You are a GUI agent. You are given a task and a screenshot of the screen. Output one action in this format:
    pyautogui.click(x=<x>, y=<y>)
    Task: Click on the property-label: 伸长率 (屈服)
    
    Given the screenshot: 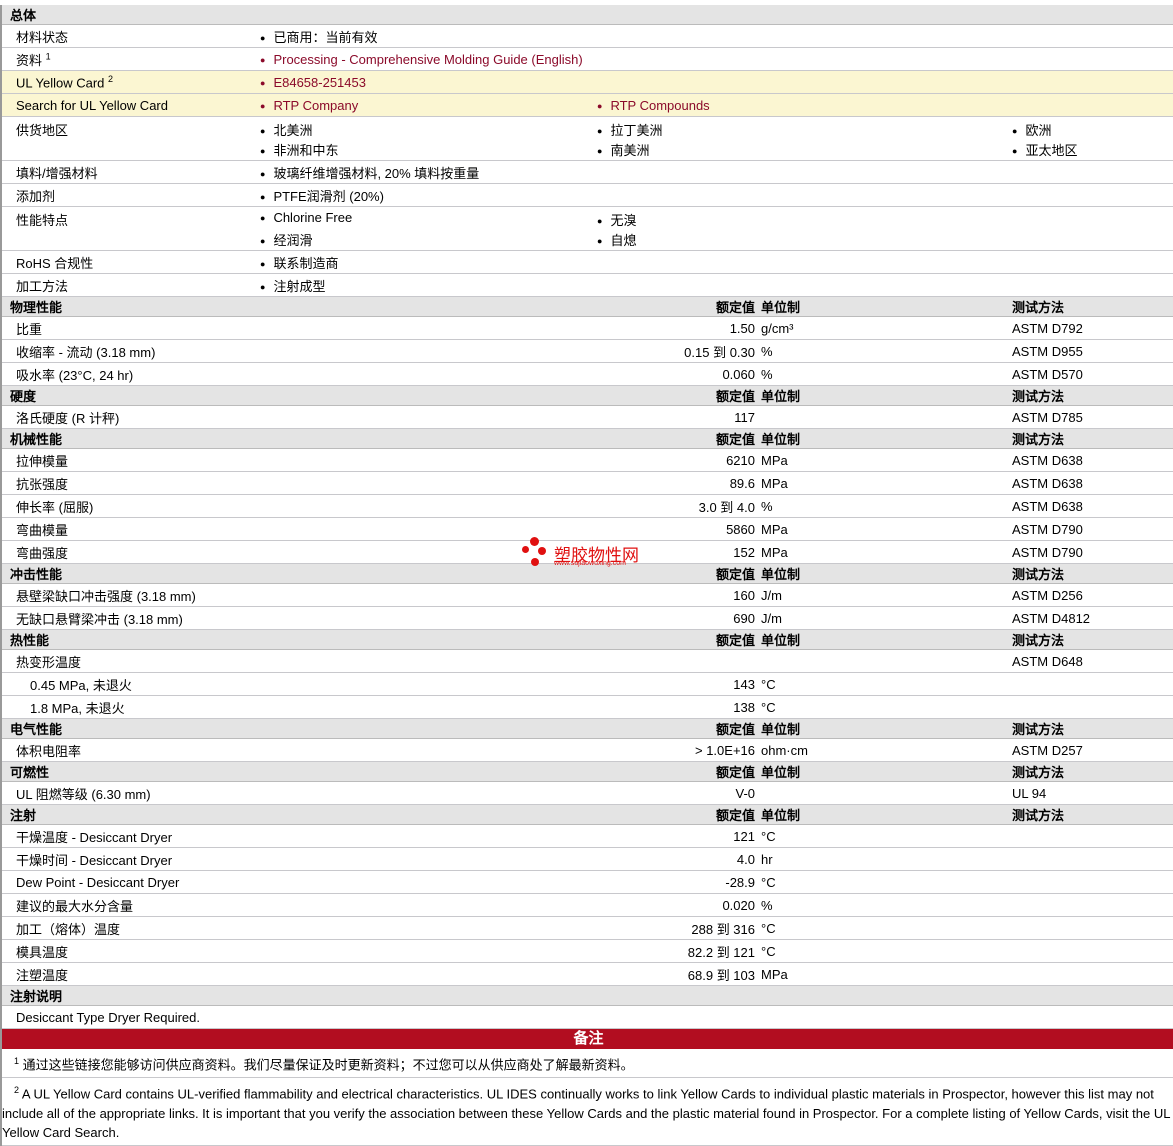 What is the action you would take?
    pyautogui.click(x=299, y=506)
    